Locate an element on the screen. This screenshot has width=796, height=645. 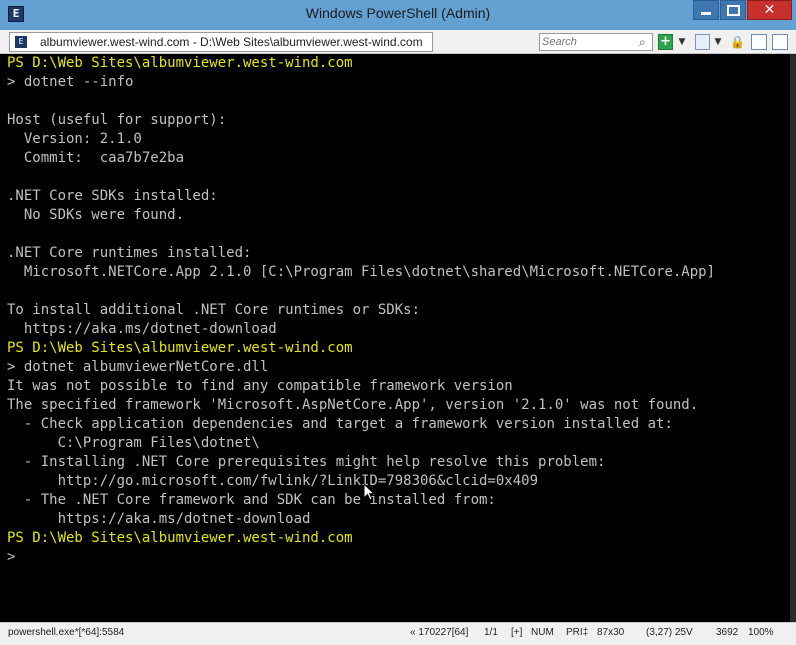
close-icon: ✕ is located at coordinates (769, 10).